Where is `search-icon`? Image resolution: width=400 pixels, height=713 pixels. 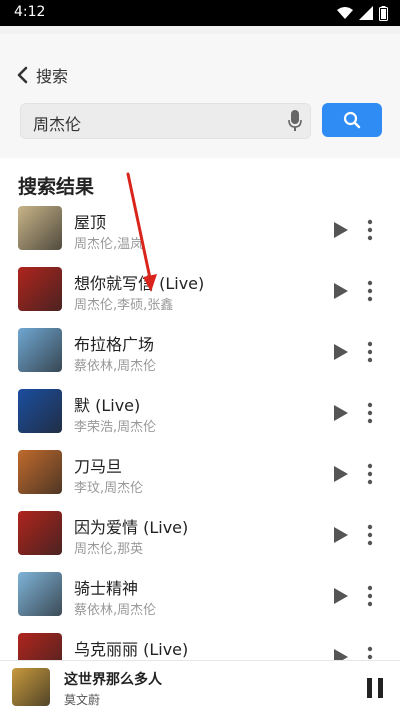
search-icon is located at coordinates (352, 120).